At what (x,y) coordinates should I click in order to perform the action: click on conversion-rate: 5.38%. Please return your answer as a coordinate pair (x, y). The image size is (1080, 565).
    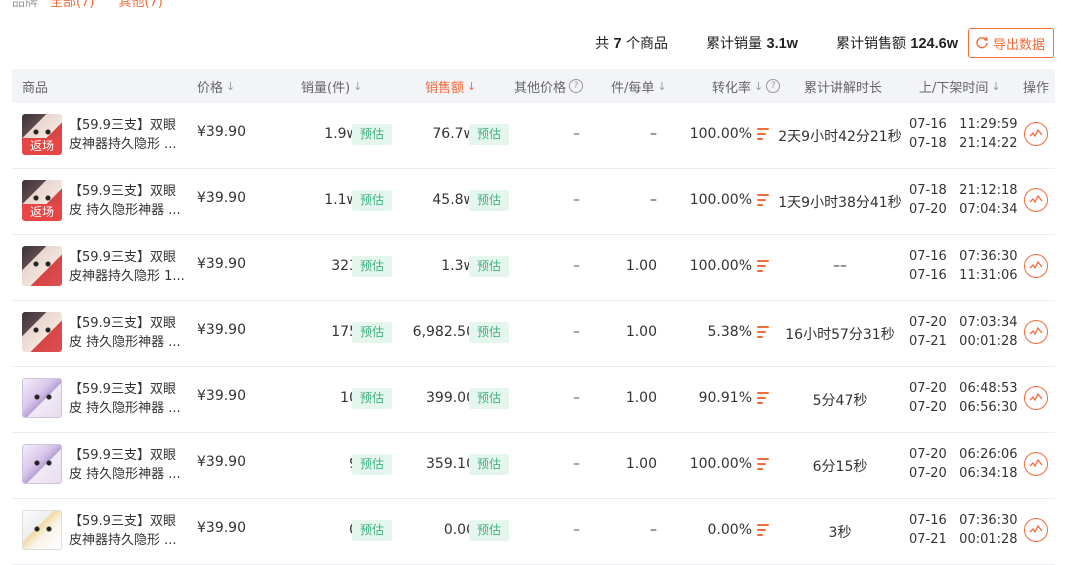
    Looking at the image, I should click on (729, 332).